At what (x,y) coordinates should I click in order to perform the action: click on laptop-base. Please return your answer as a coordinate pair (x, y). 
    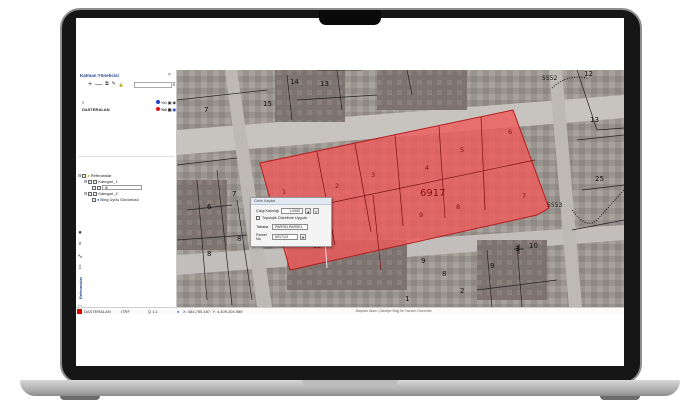
    Looking at the image, I should click on (350, 388).